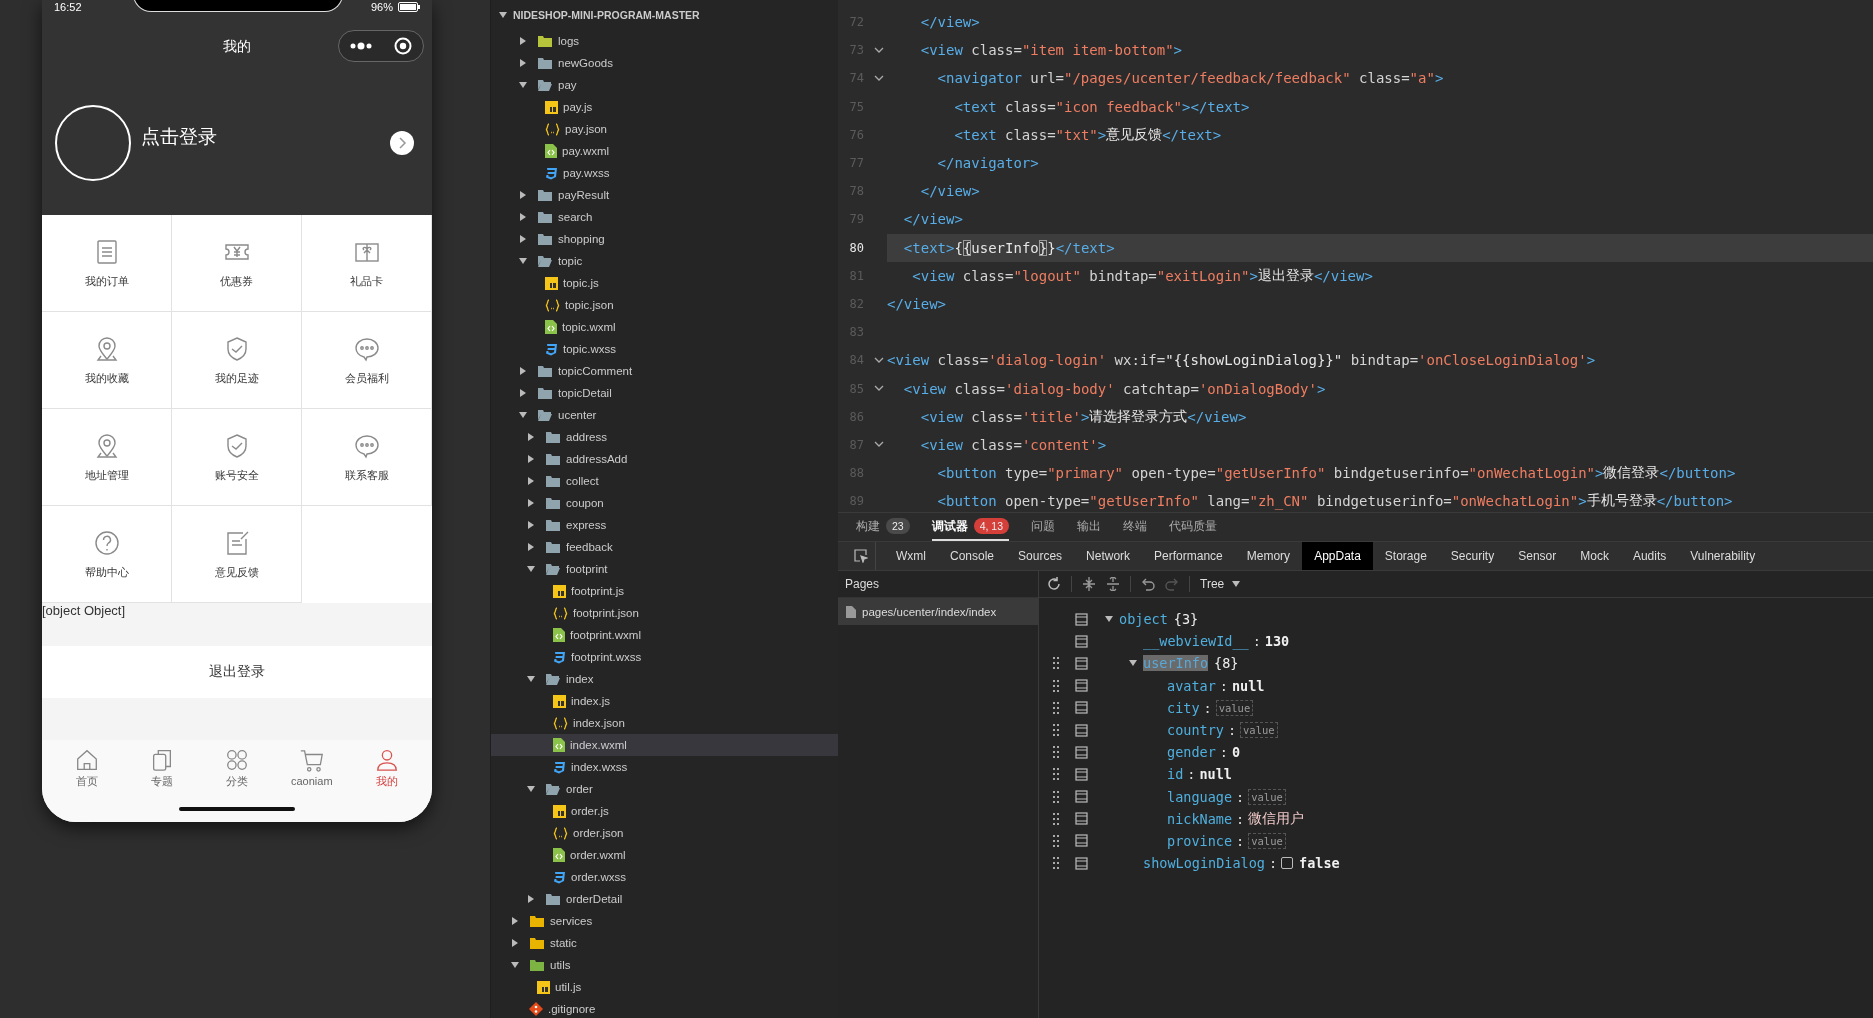 The width and height of the screenshot is (1873, 1018). What do you see at coordinates (664, 569) in the screenshot?
I see `folder-item: footprint` at bounding box center [664, 569].